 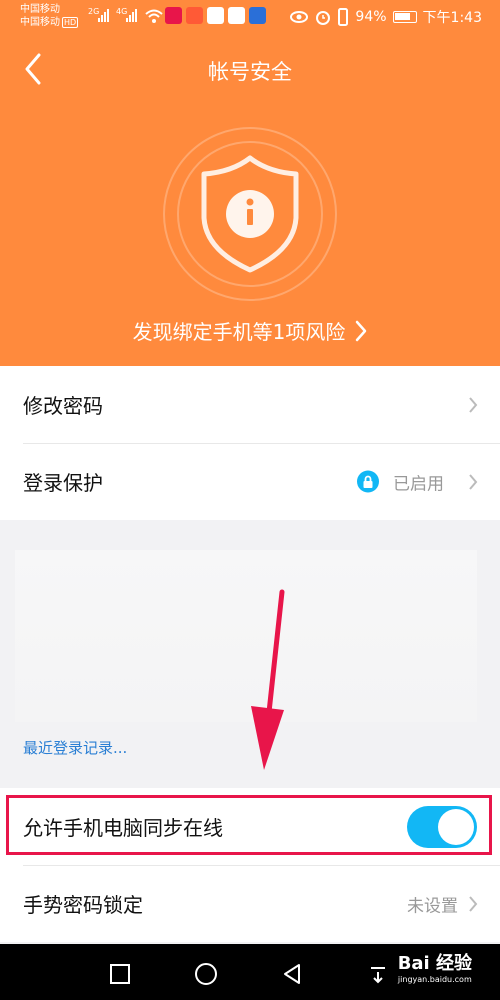 I want to click on sync-online-toggle, so click(x=442, y=826).